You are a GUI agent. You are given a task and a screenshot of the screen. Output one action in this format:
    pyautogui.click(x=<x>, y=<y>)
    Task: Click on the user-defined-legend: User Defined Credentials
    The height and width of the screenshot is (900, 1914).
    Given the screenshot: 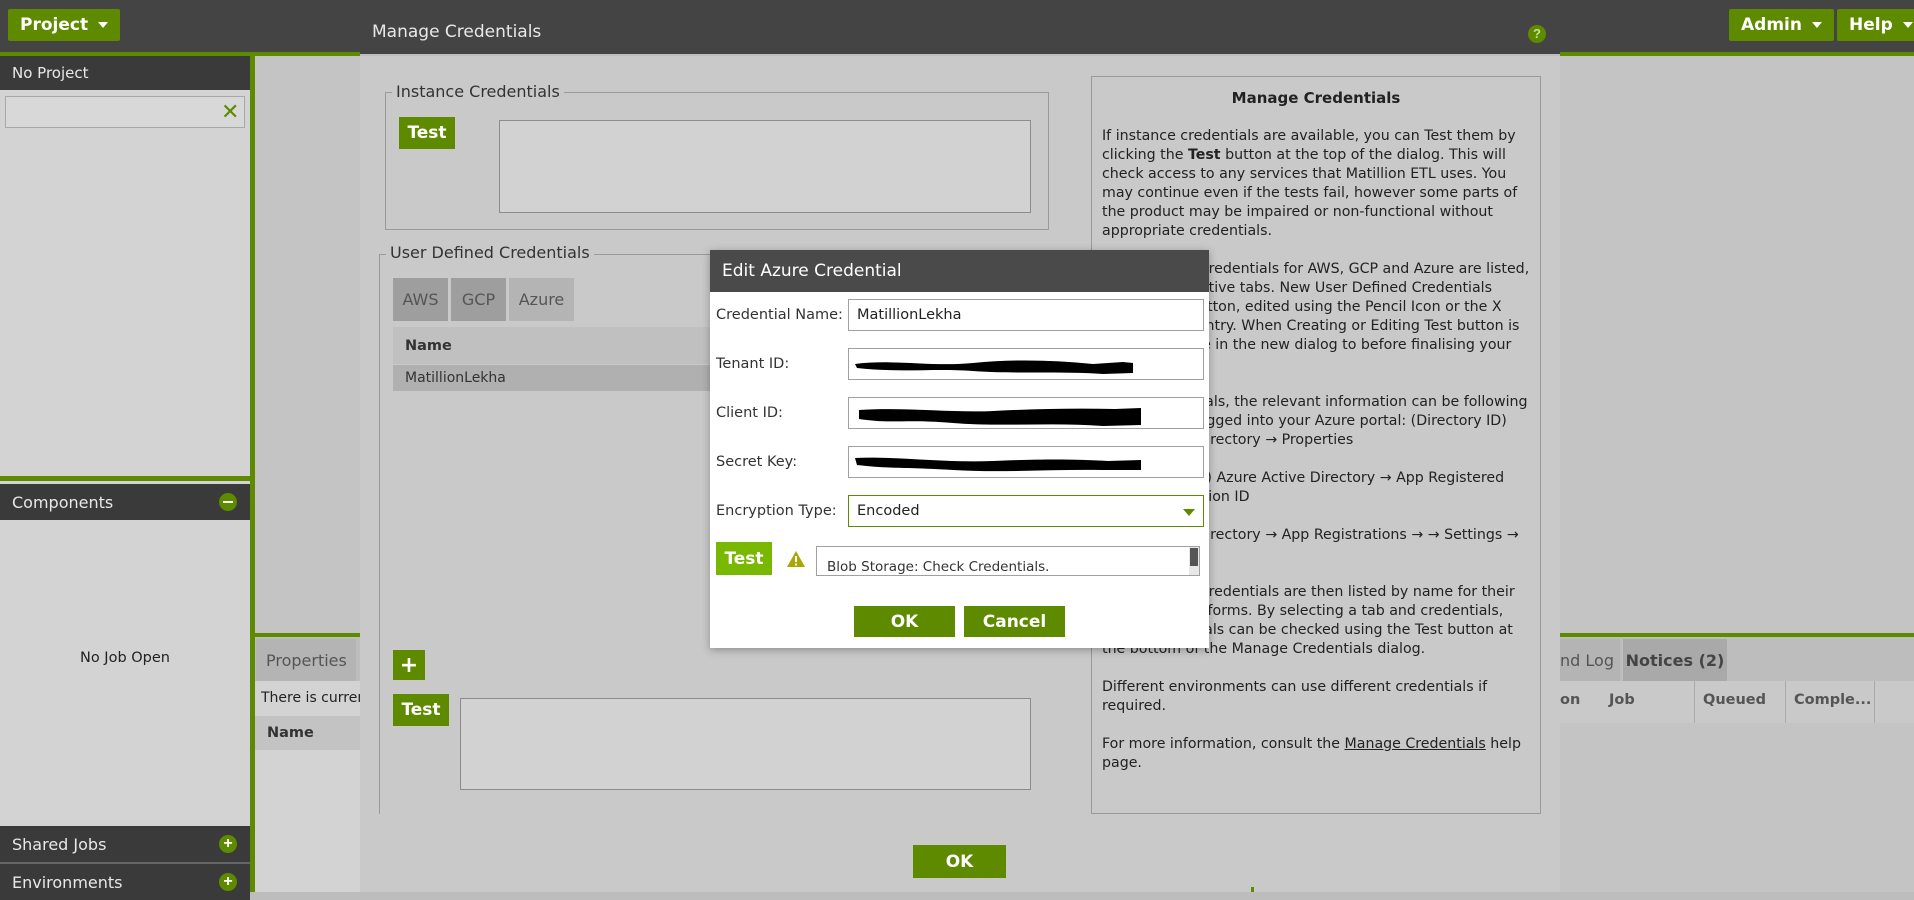 What is the action you would take?
    pyautogui.click(x=490, y=252)
    